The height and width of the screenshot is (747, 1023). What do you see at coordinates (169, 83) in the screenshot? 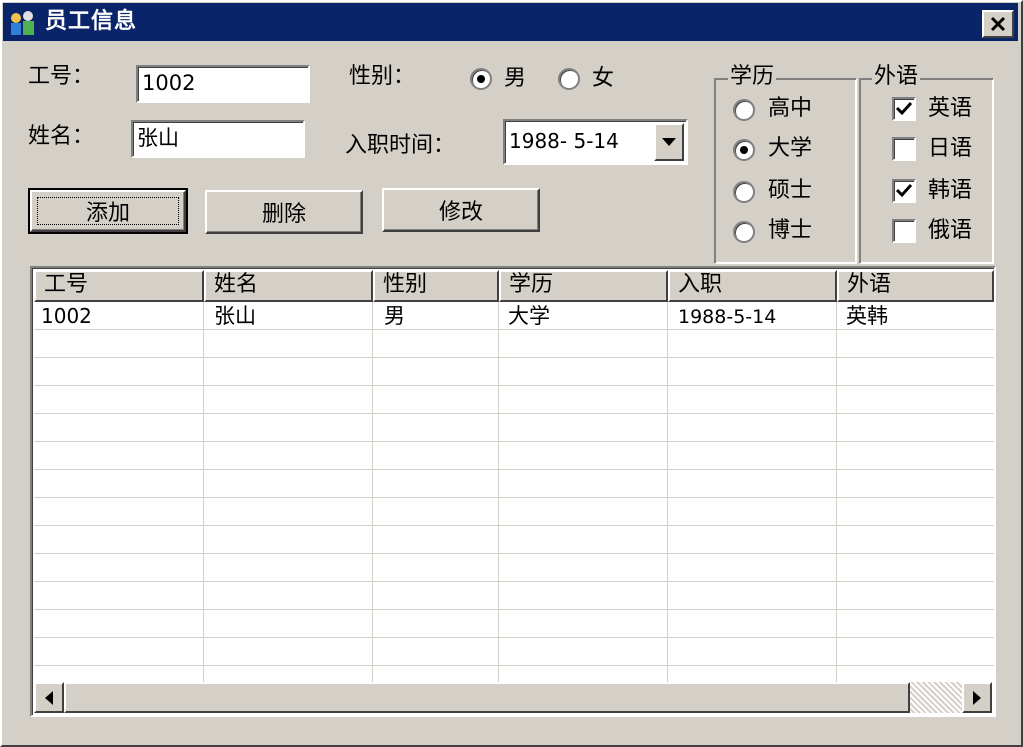
I see `employee-id-value: 1002` at bounding box center [169, 83].